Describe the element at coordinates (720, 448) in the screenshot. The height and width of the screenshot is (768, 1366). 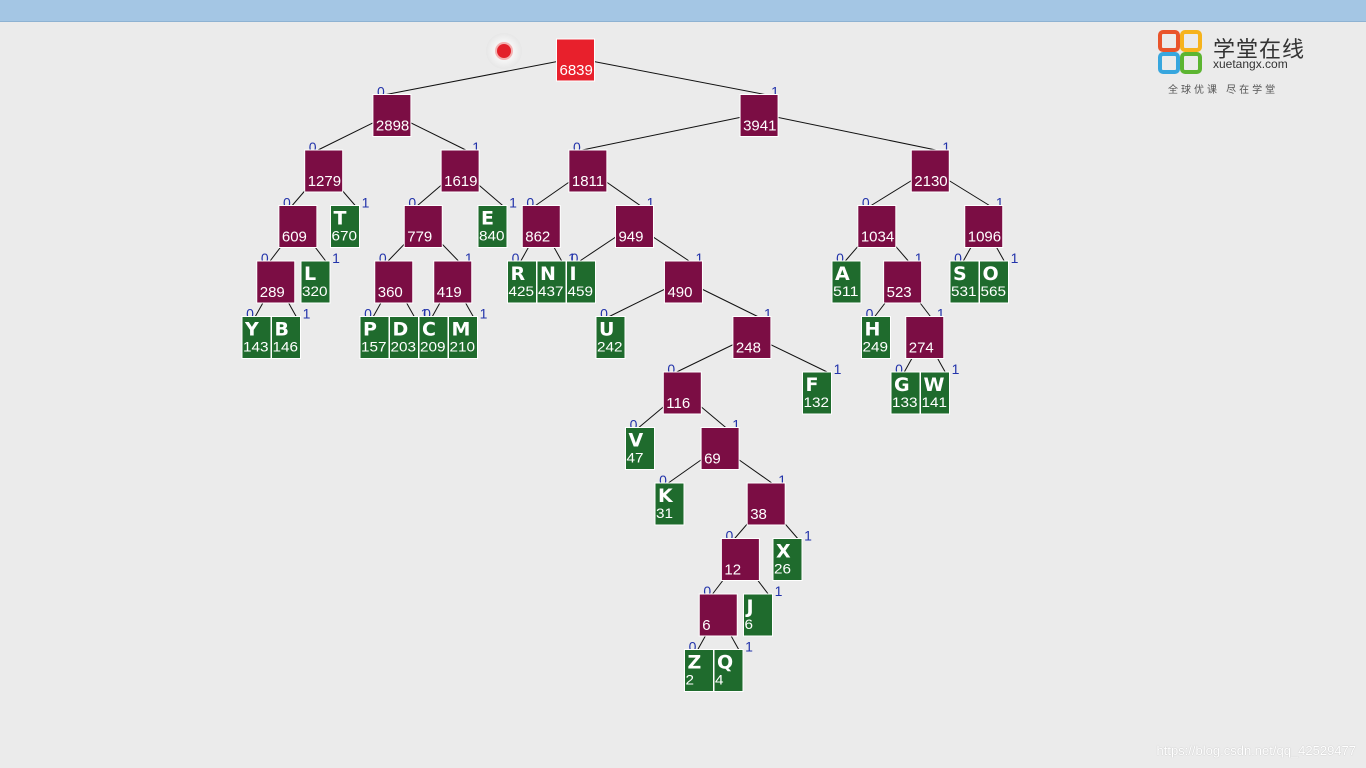
I see `internal-node: 69` at that location.